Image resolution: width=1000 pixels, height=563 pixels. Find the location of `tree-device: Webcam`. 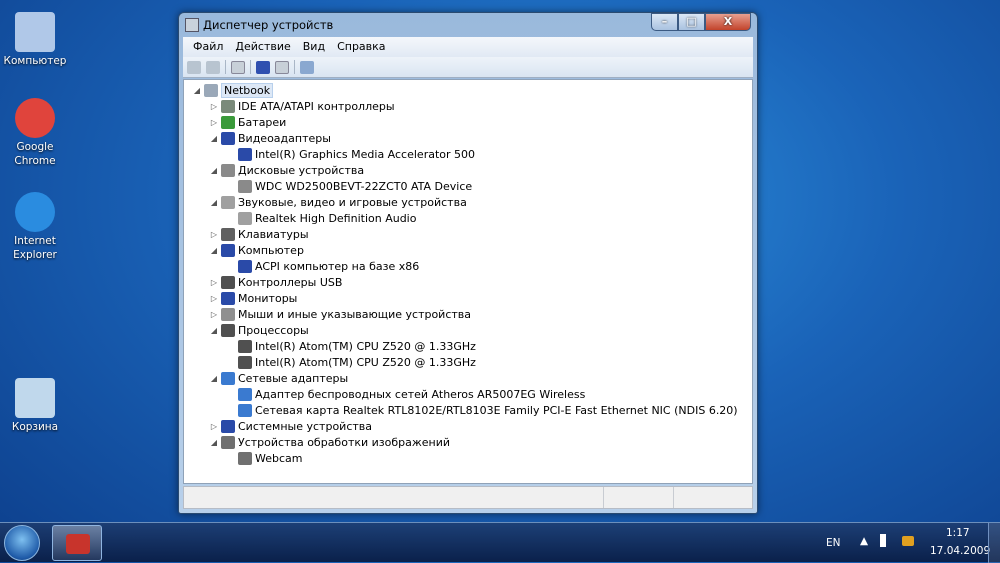

tree-device: Webcam is located at coordinates (264, 458).